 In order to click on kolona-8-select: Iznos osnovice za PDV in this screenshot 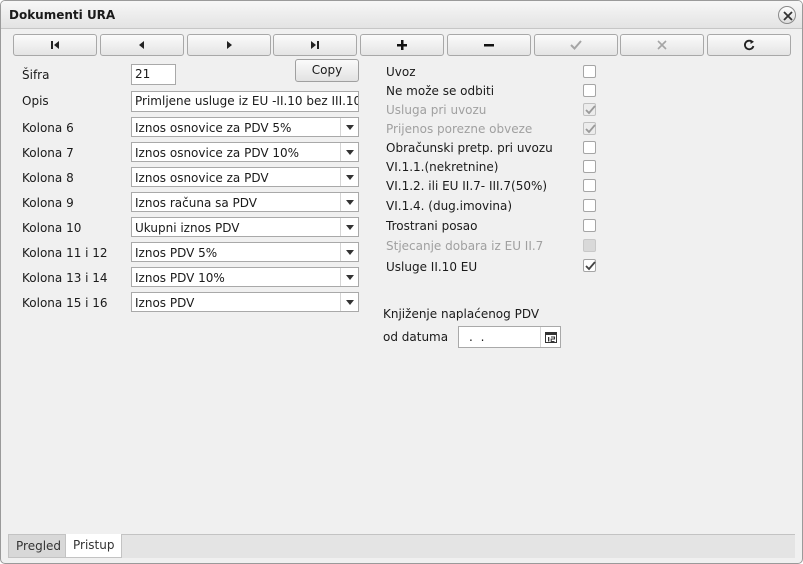, I will do `click(245, 177)`.